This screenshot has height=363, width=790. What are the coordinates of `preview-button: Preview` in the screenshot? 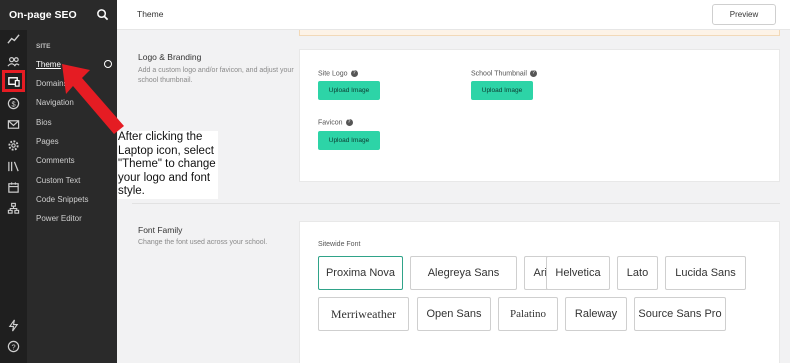 It's located at (744, 14).